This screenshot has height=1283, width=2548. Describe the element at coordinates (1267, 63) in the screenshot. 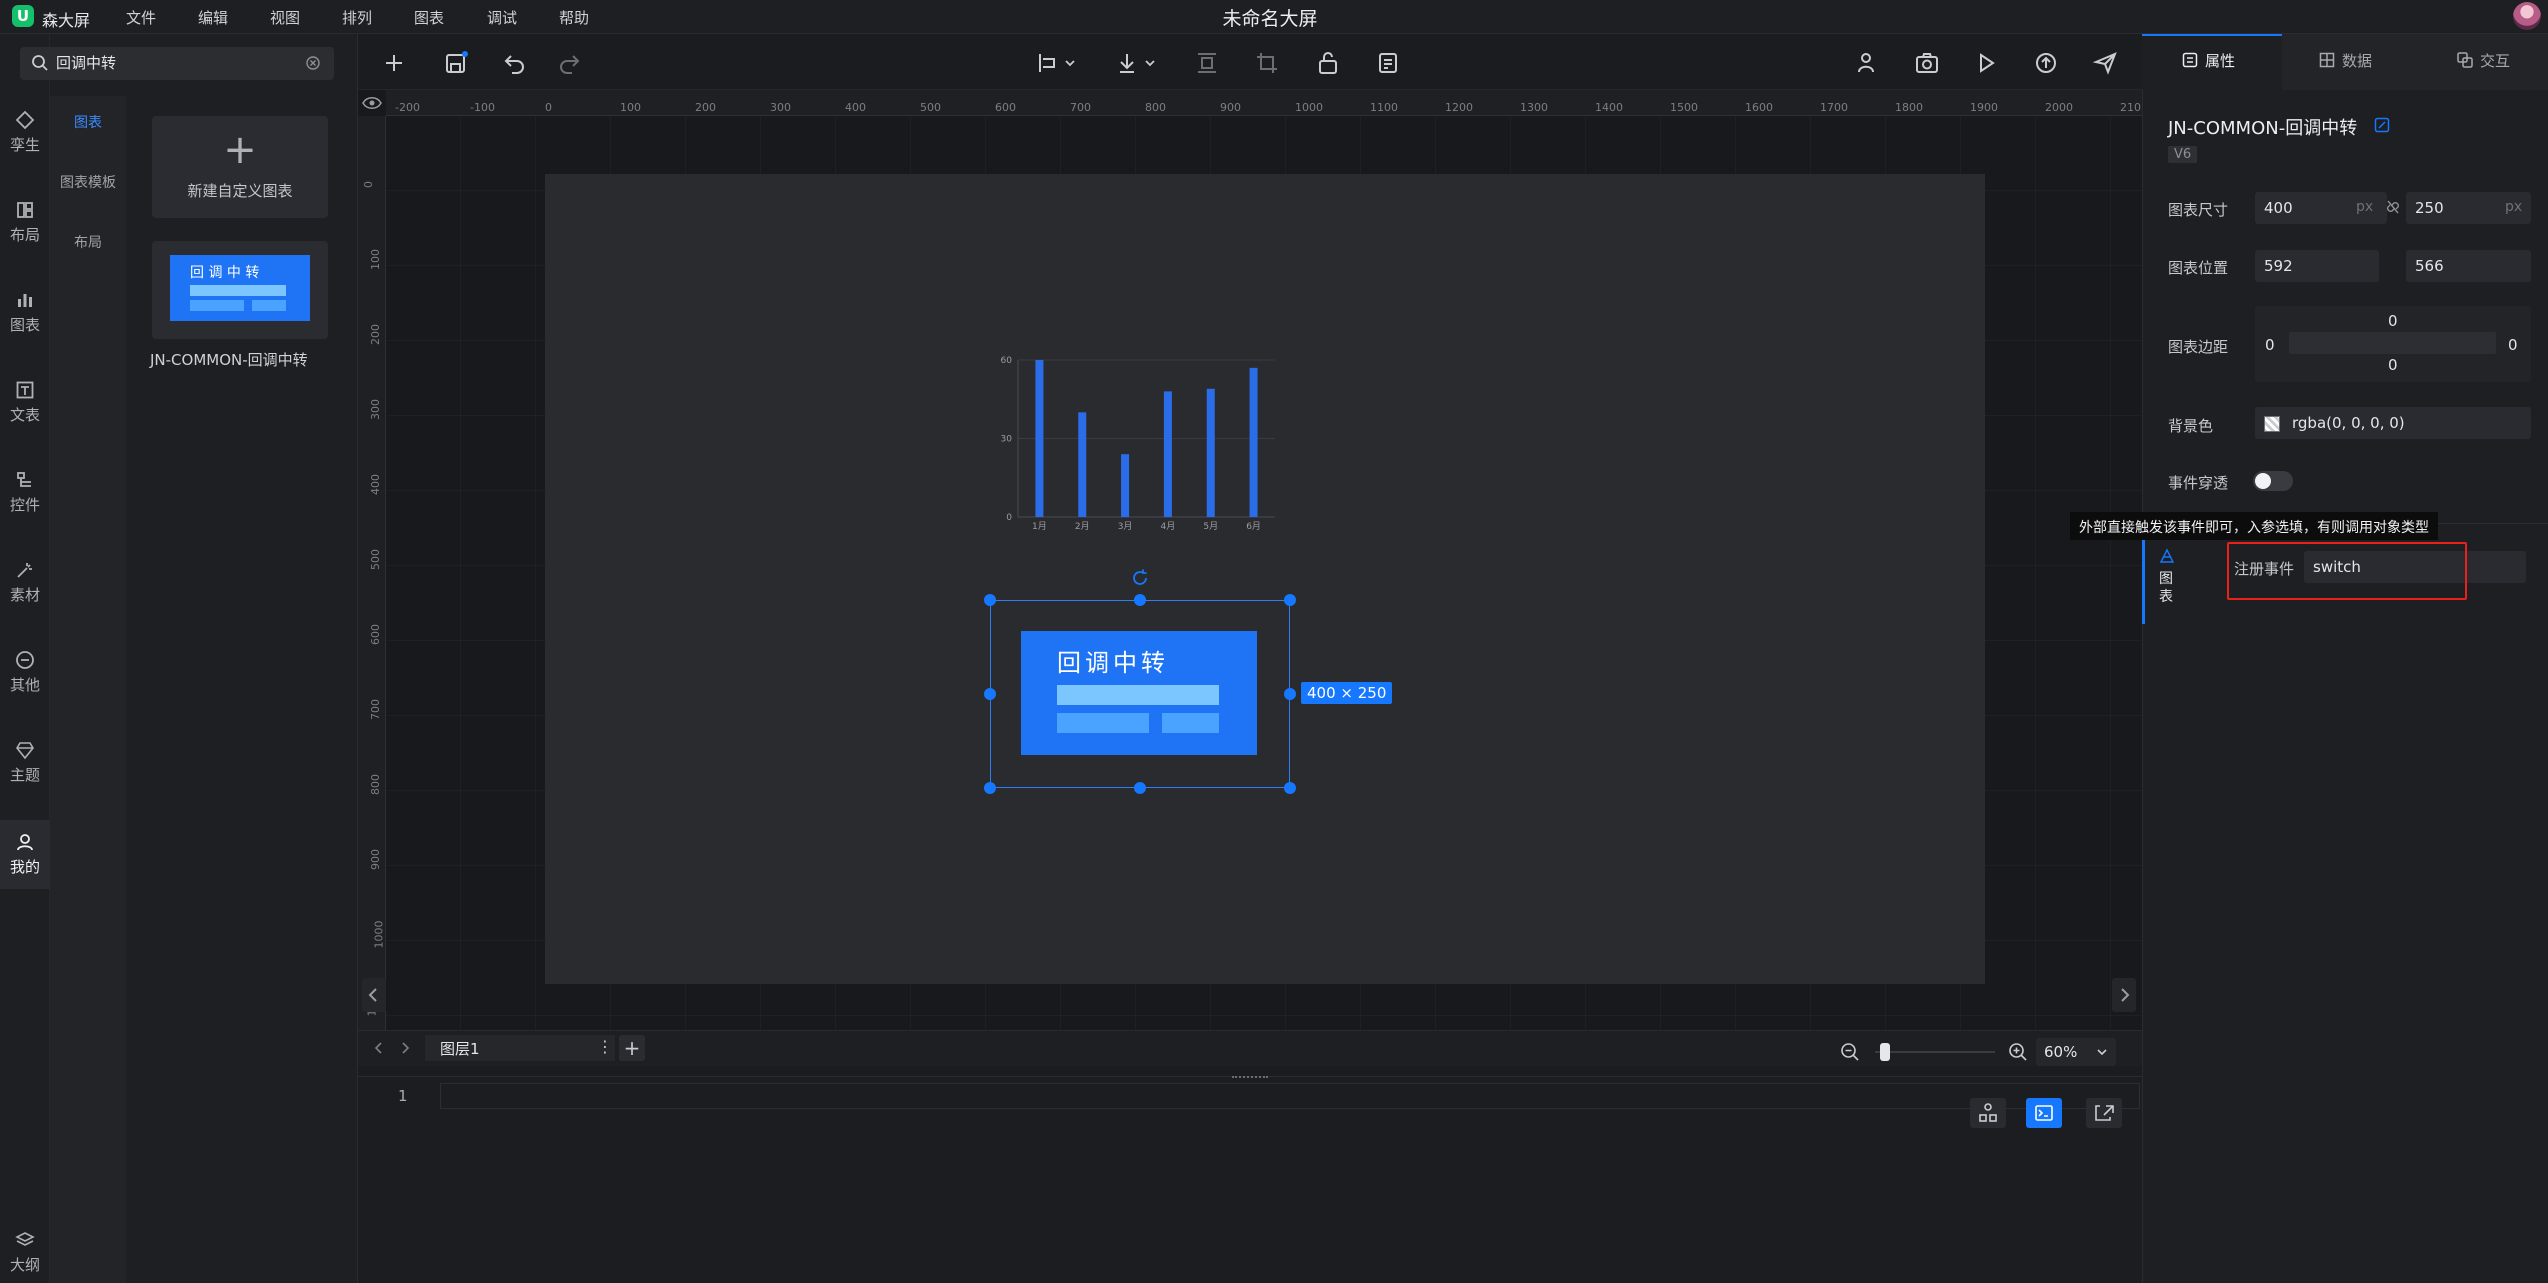

I see `crop-icon` at that location.